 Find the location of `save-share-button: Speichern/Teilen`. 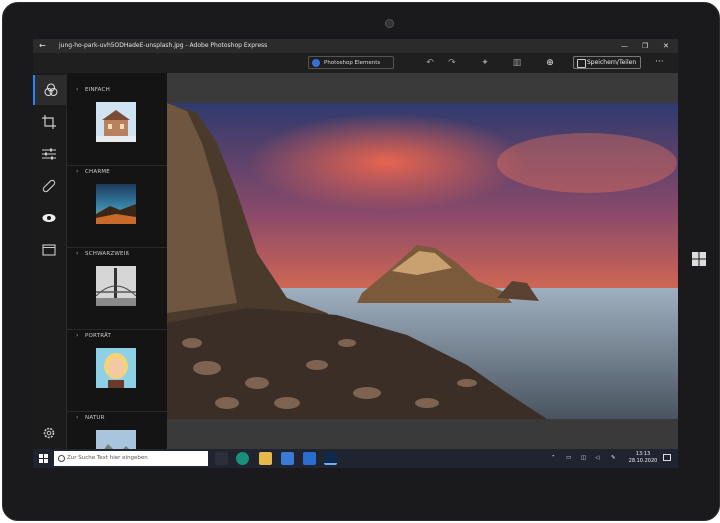

save-share-button: Speichern/Teilen is located at coordinates (607, 62).